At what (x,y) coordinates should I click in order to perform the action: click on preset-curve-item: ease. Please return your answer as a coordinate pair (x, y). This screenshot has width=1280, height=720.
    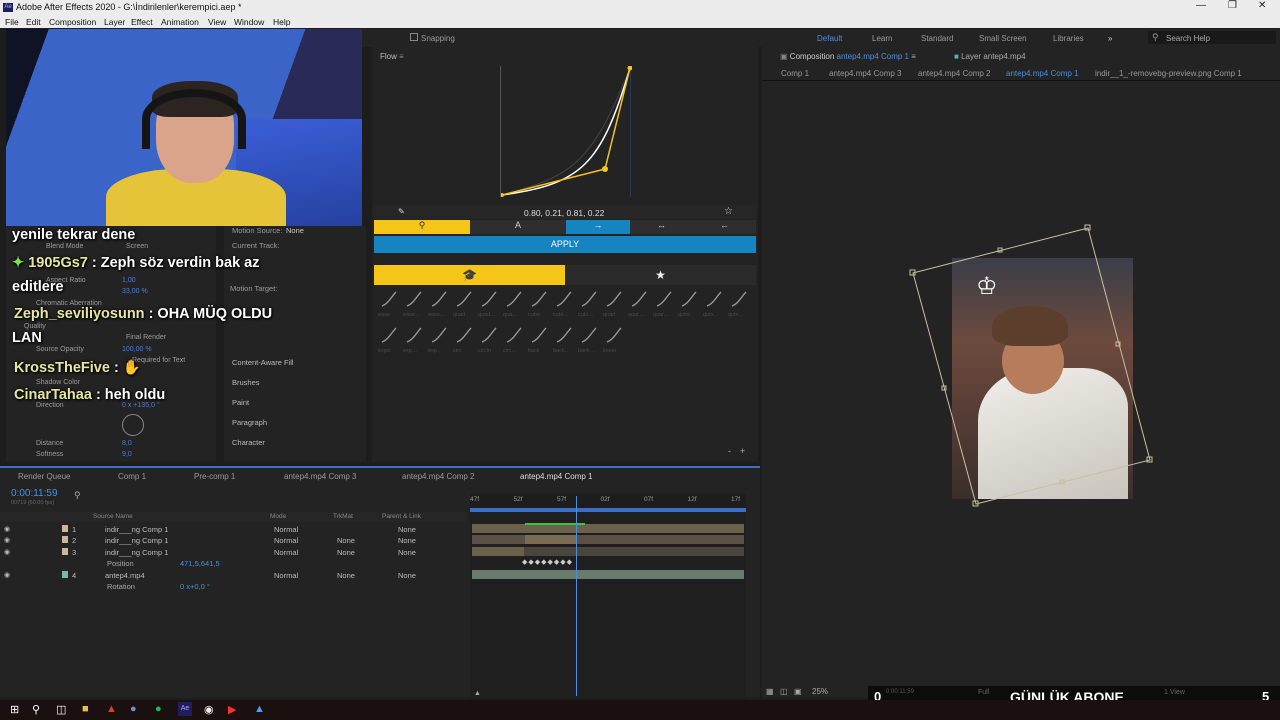
    Looking at the image, I should click on (389, 304).